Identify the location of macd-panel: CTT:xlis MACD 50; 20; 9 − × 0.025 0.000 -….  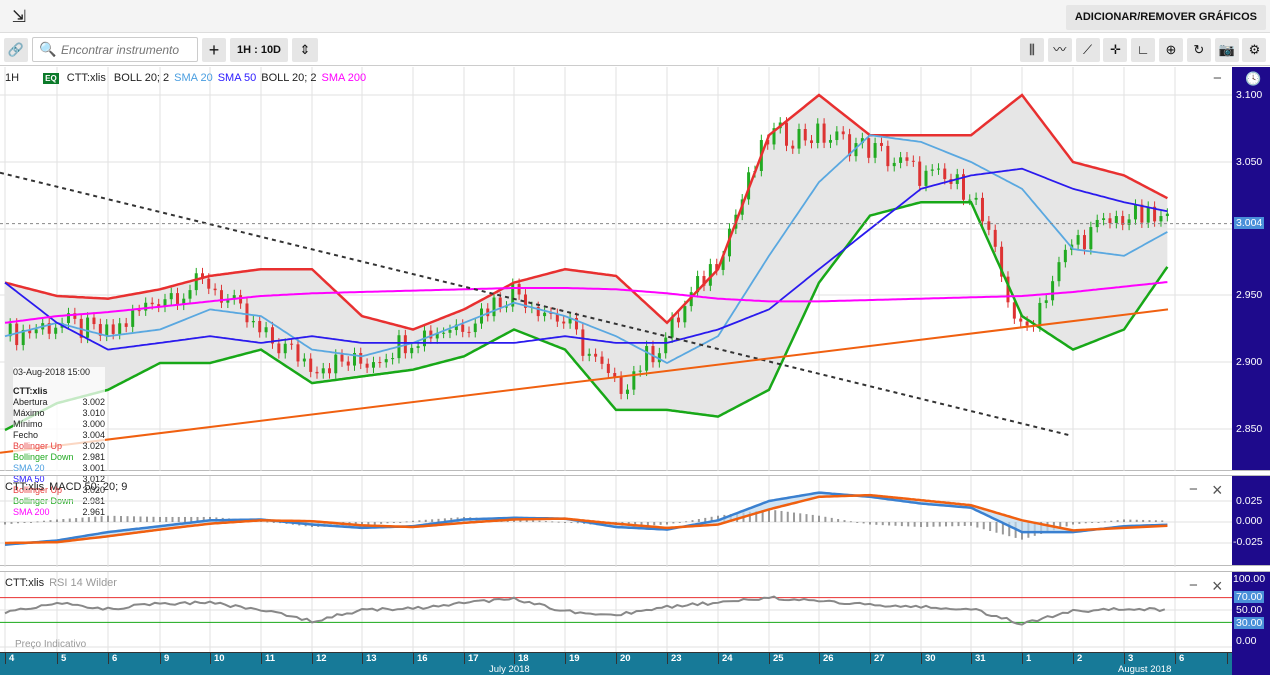
(635, 521).